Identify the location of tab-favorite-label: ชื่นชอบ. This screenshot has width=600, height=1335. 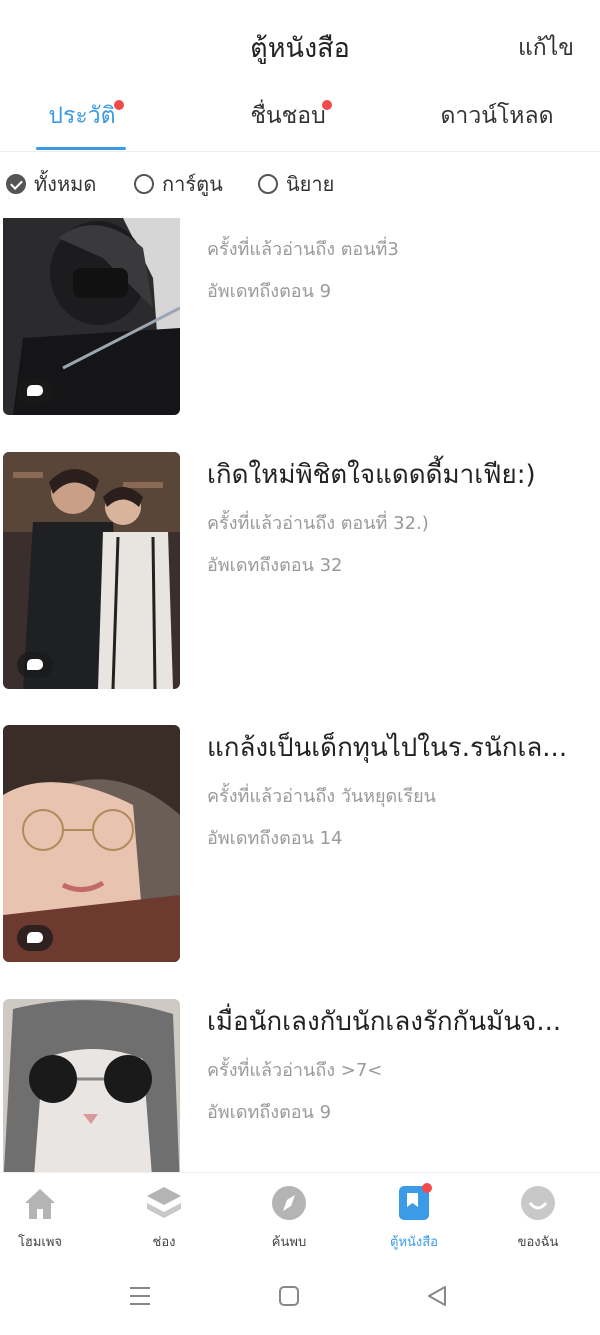
(288, 116).